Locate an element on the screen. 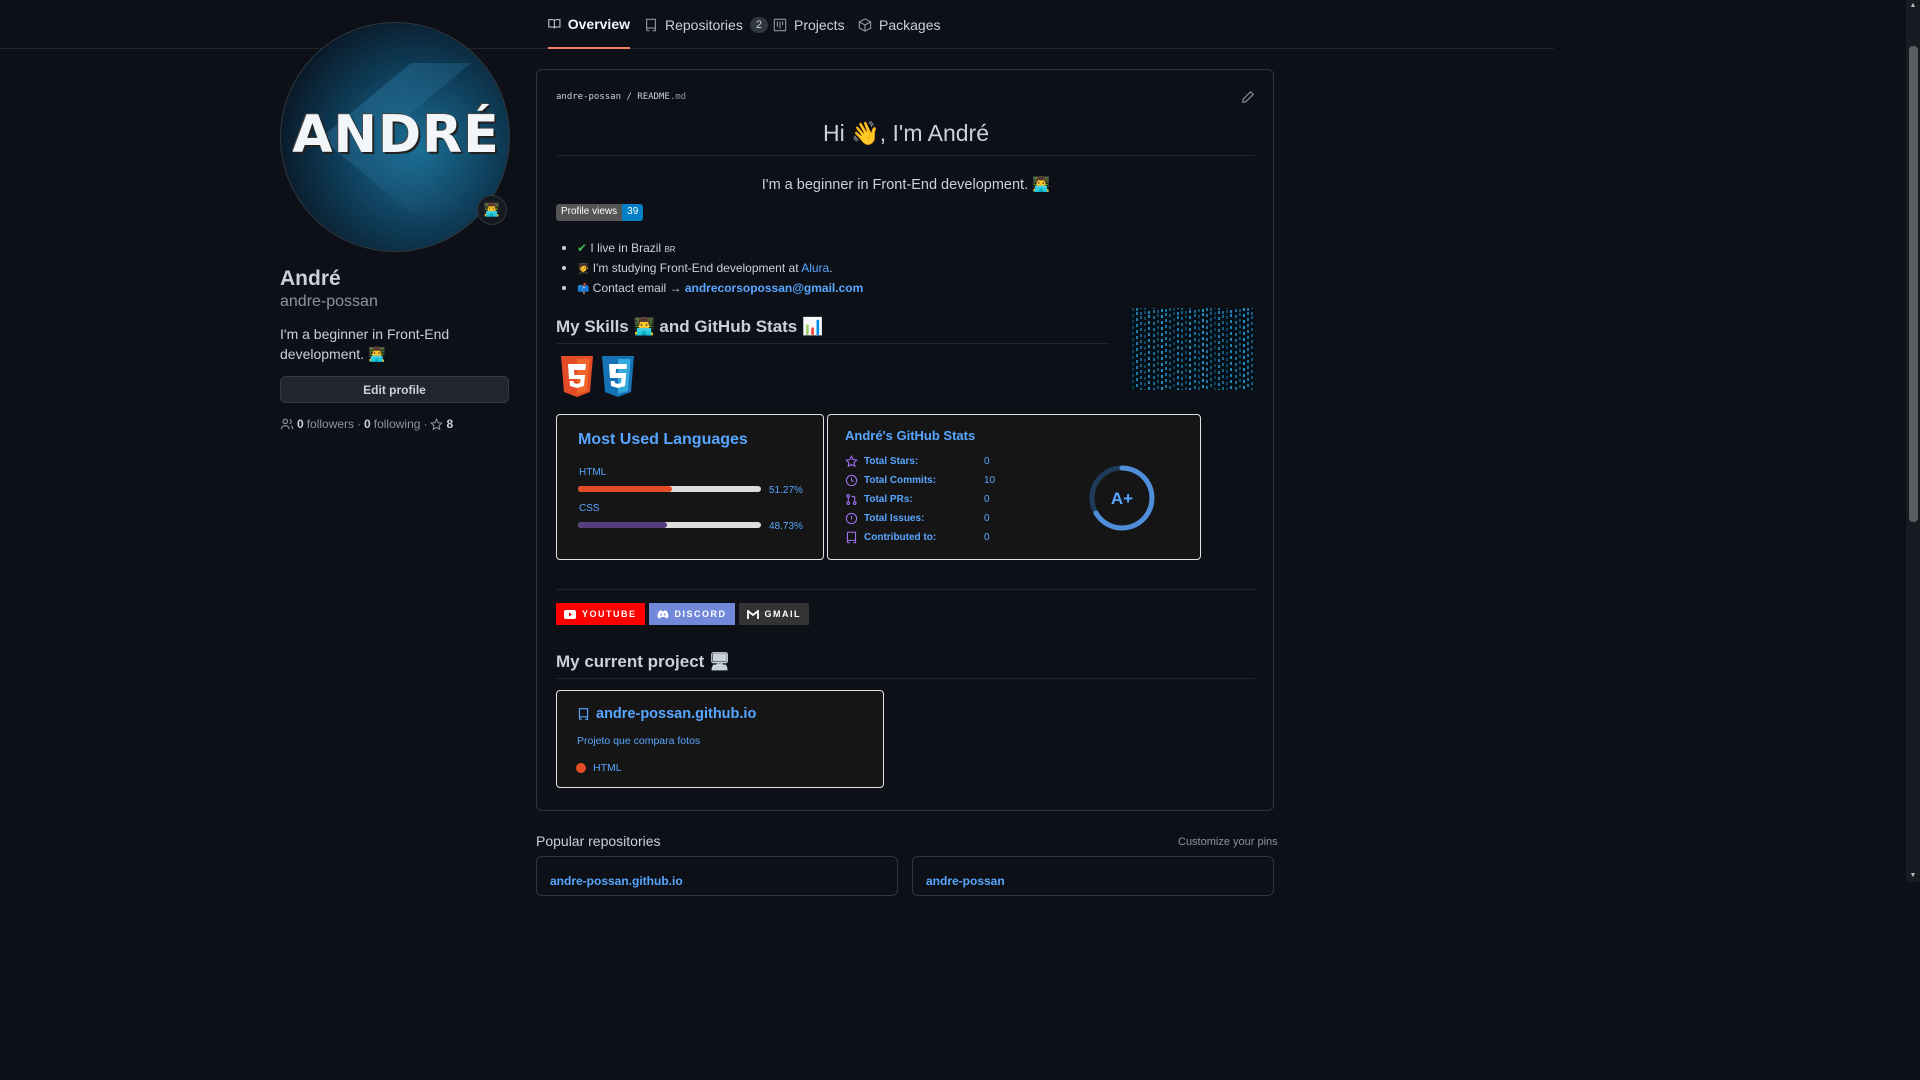 The width and height of the screenshot is (1920, 1080). social-badges: YOUTUBE DISCORD GMAIL is located at coordinates (683, 614).